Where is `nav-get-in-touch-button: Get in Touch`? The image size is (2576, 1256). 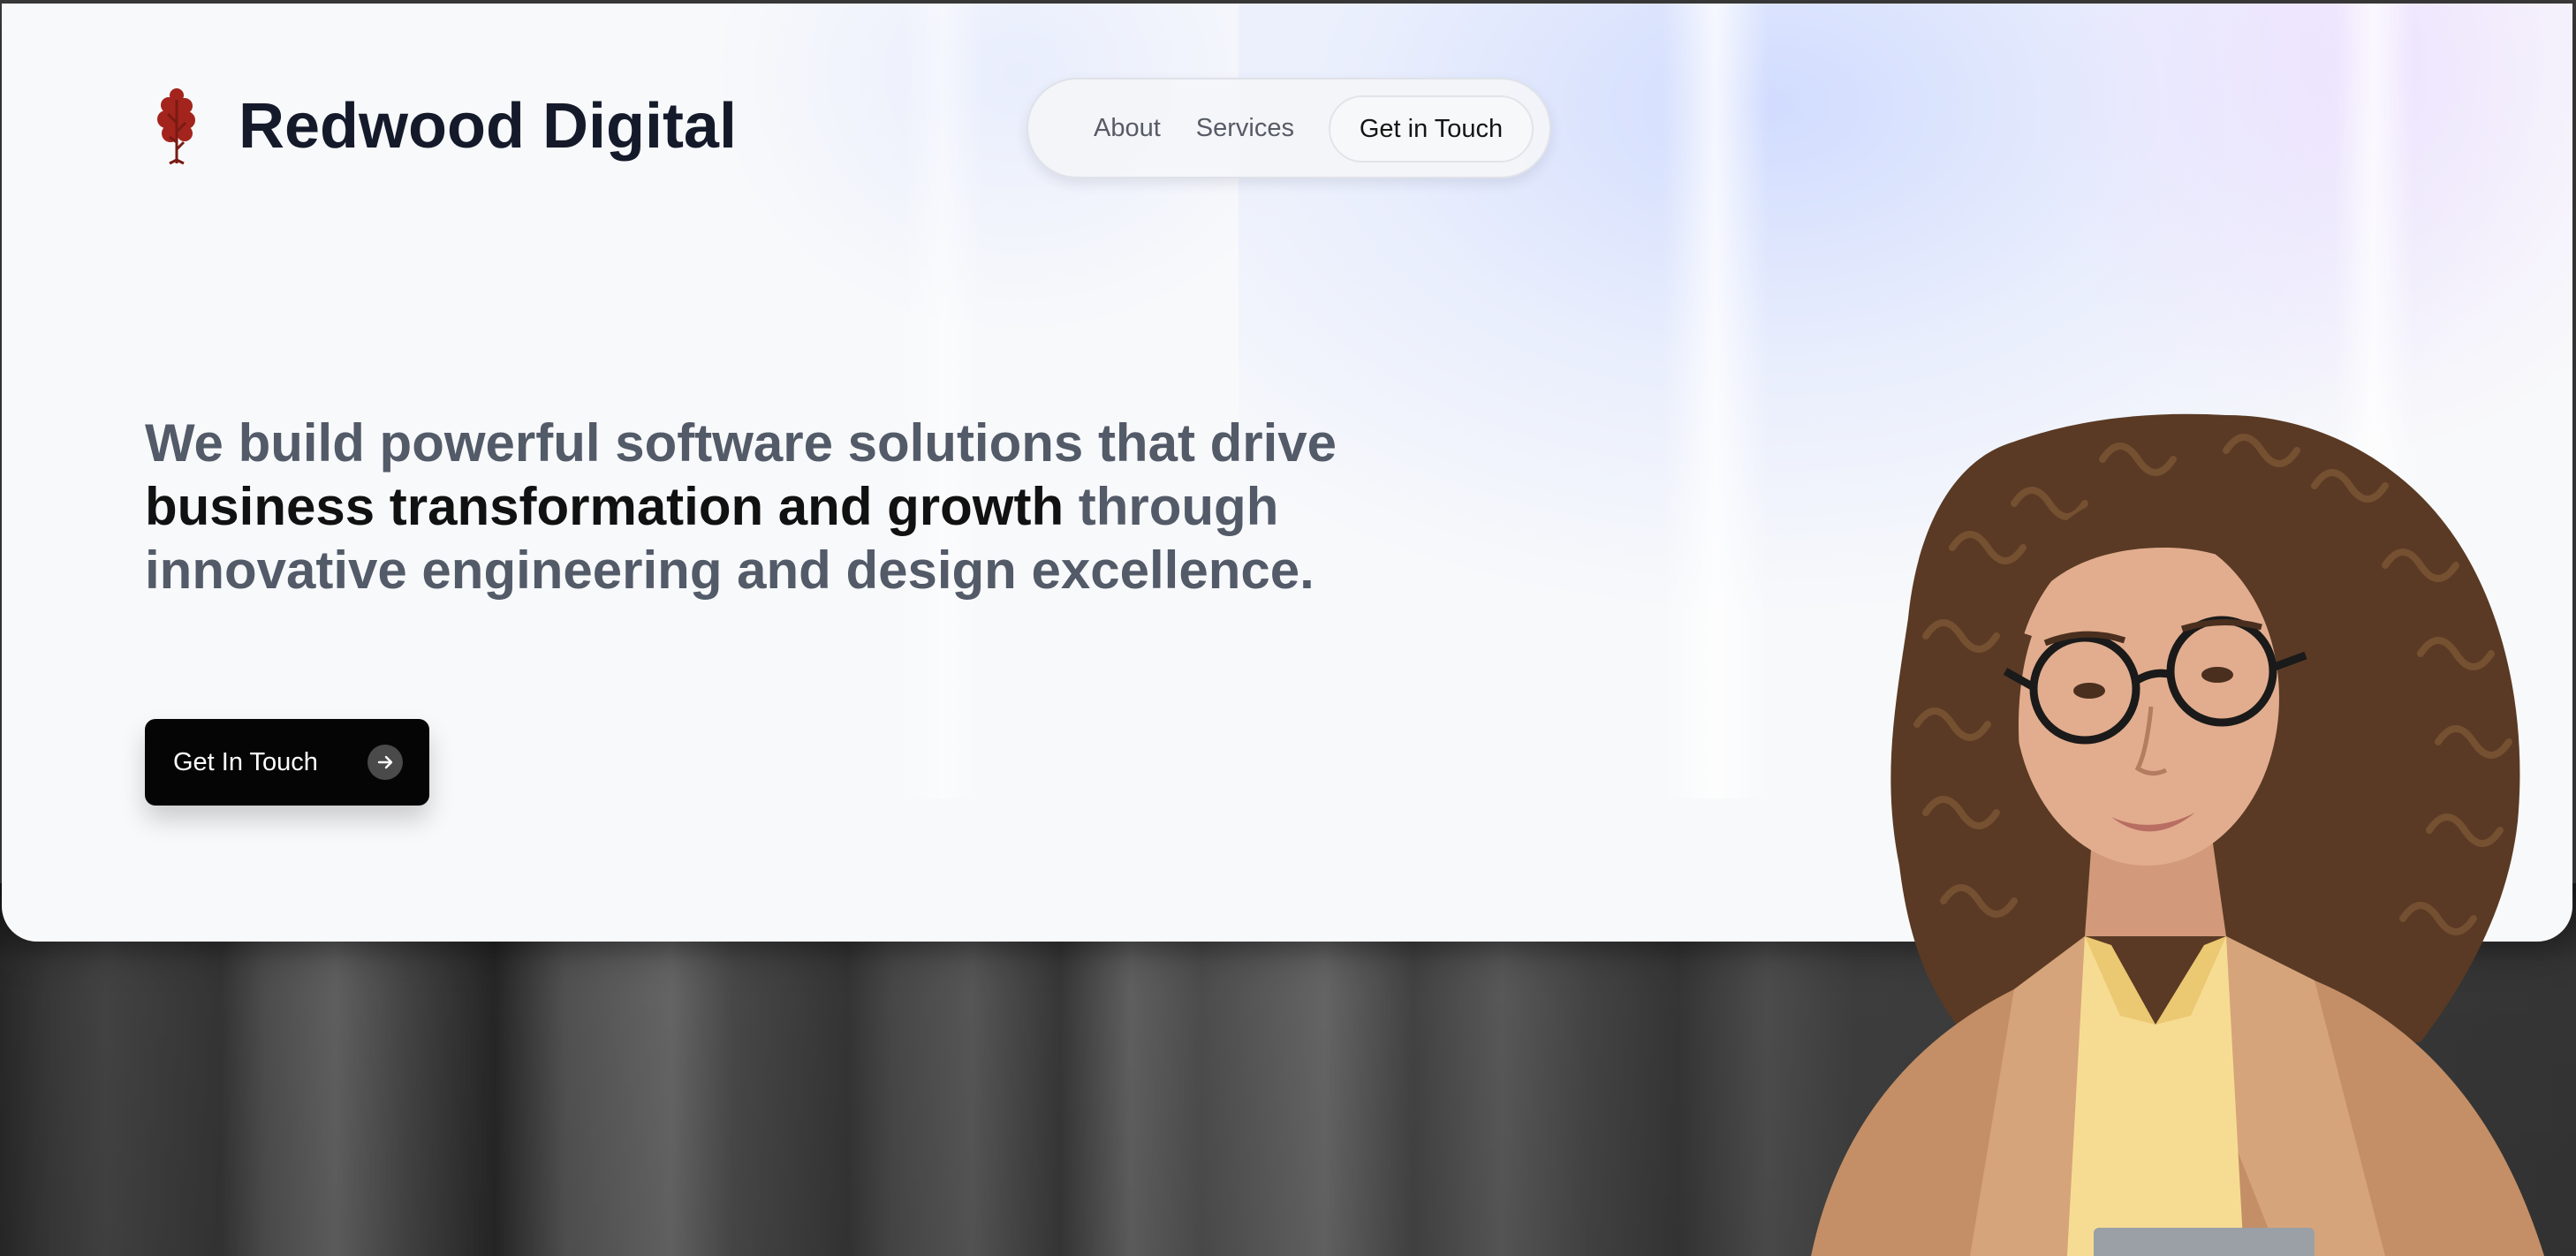 nav-get-in-touch-button: Get in Touch is located at coordinates (1432, 129).